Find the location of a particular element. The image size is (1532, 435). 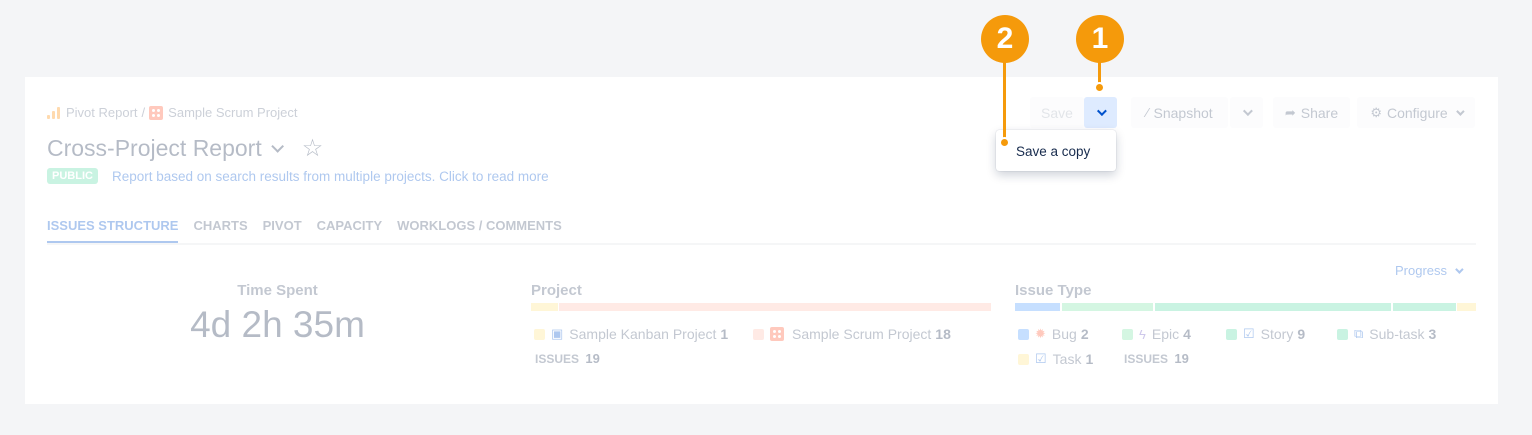

tab-charts: CHARTS is located at coordinates (220, 231).